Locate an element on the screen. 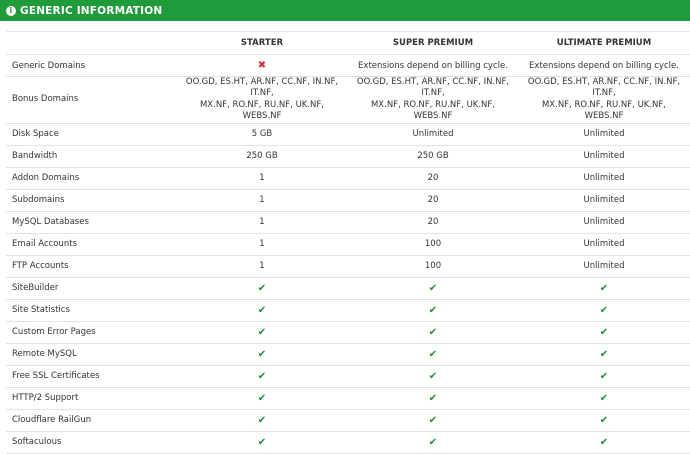  feature-label: FTP Accounts is located at coordinates (91, 266).